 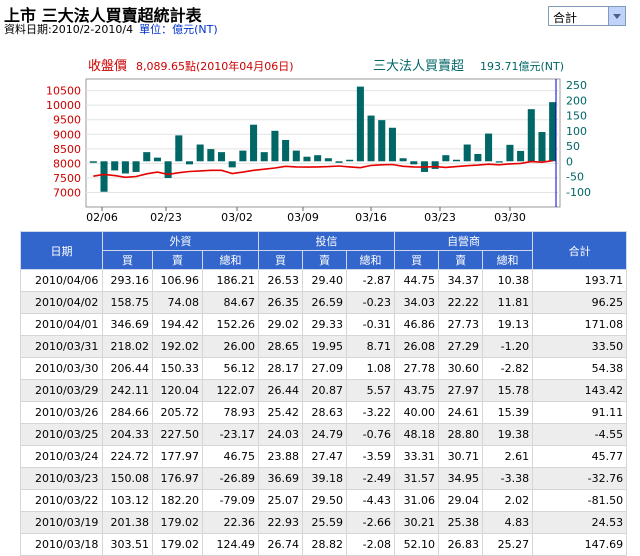 I want to click on unit-label: 單位：億元(NT), so click(x=178, y=29).